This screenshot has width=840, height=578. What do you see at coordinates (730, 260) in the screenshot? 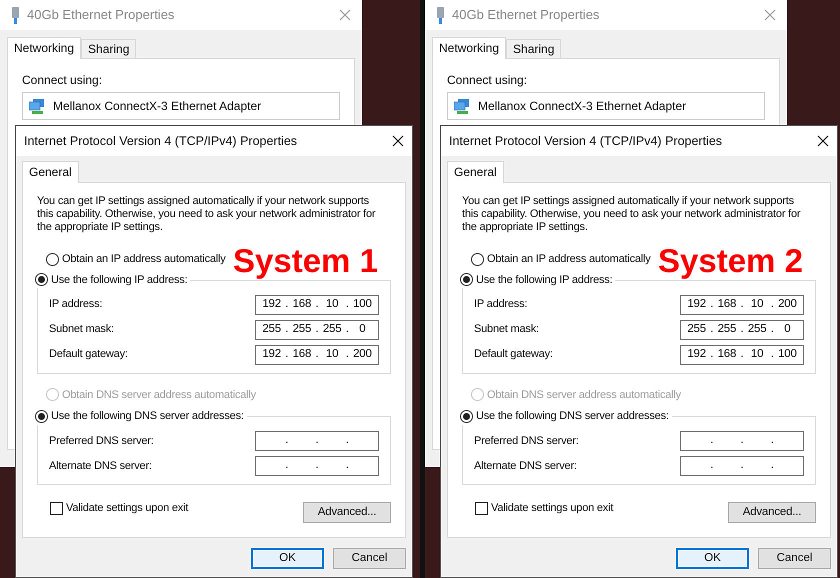
I see `overlay-label: System 2` at bounding box center [730, 260].